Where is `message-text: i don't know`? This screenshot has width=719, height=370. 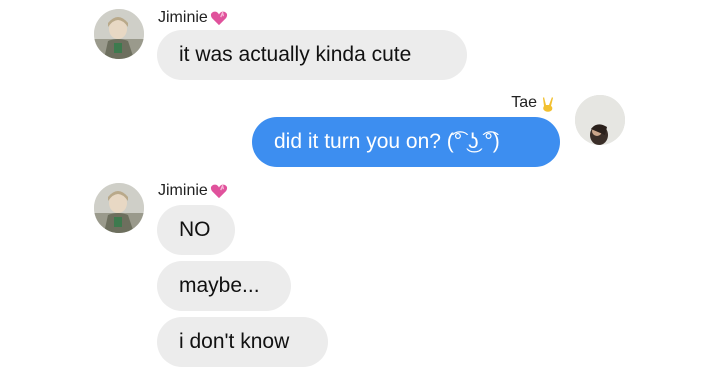 message-text: i don't know is located at coordinates (234, 341).